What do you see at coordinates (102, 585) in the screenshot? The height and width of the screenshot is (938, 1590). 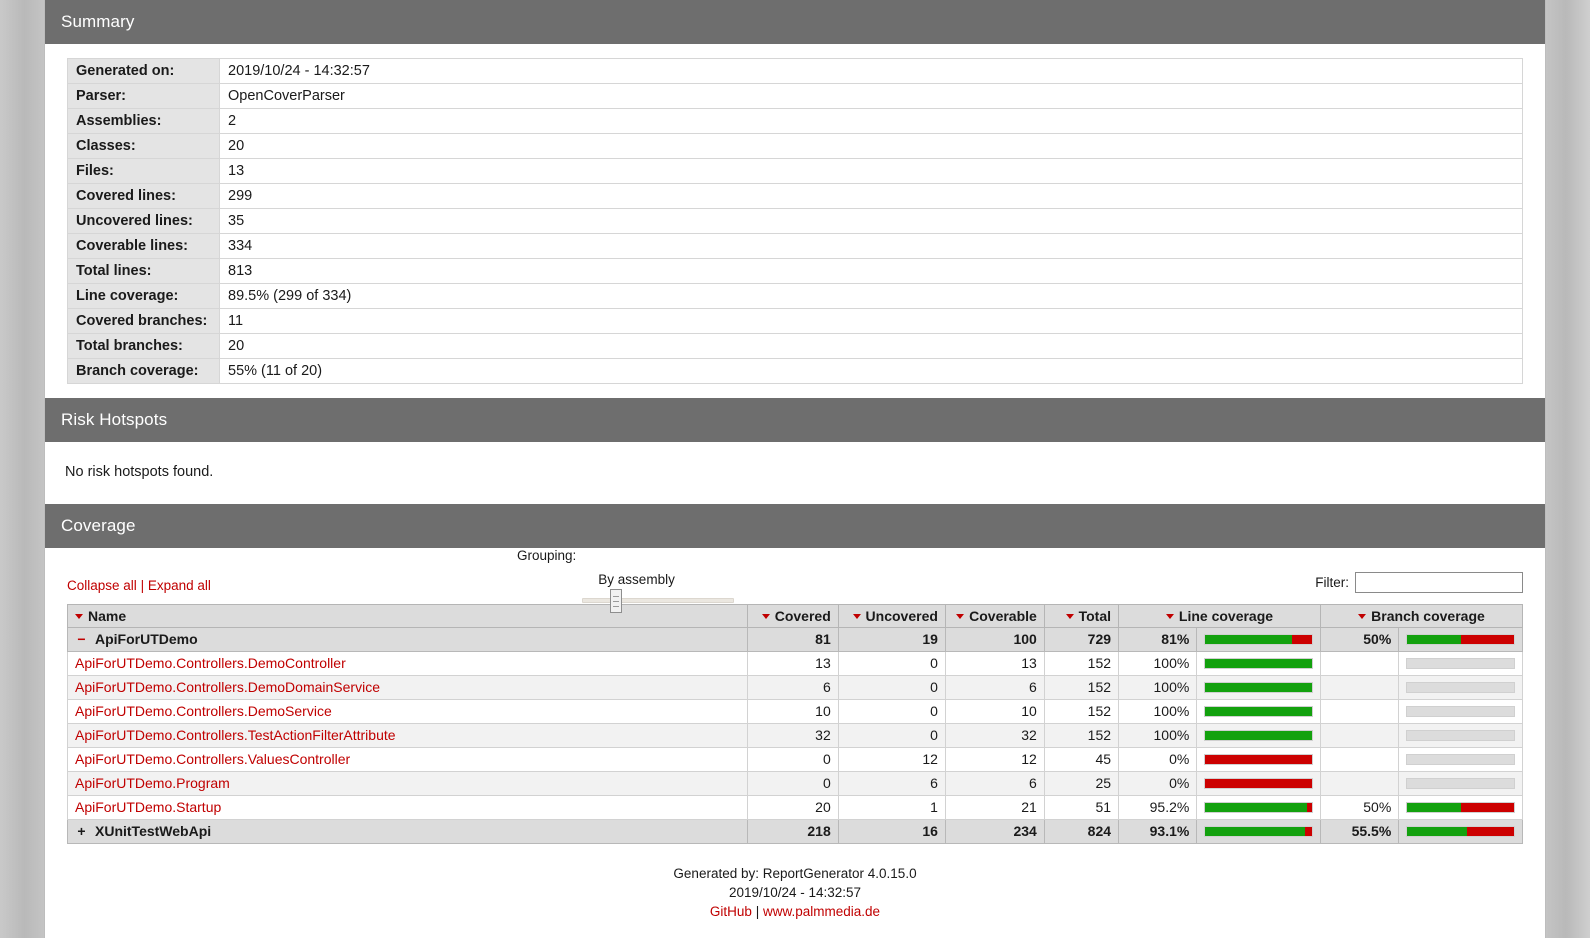 I see `collapse-all-link: Collapse all` at bounding box center [102, 585].